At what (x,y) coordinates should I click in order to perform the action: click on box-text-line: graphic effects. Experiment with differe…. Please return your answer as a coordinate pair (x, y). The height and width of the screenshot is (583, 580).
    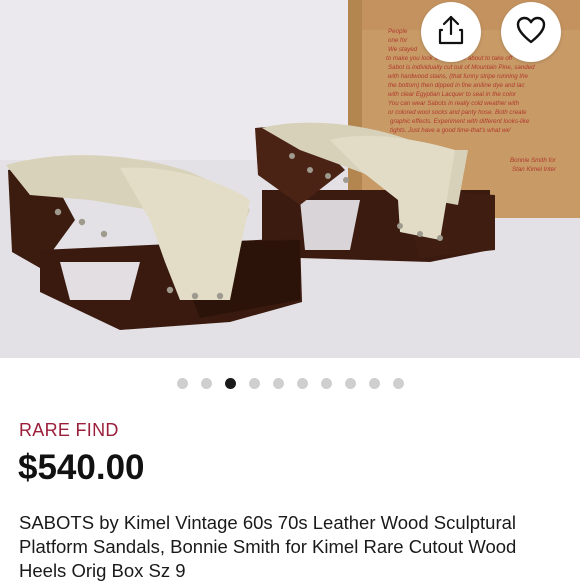
    Looking at the image, I should click on (460, 121).